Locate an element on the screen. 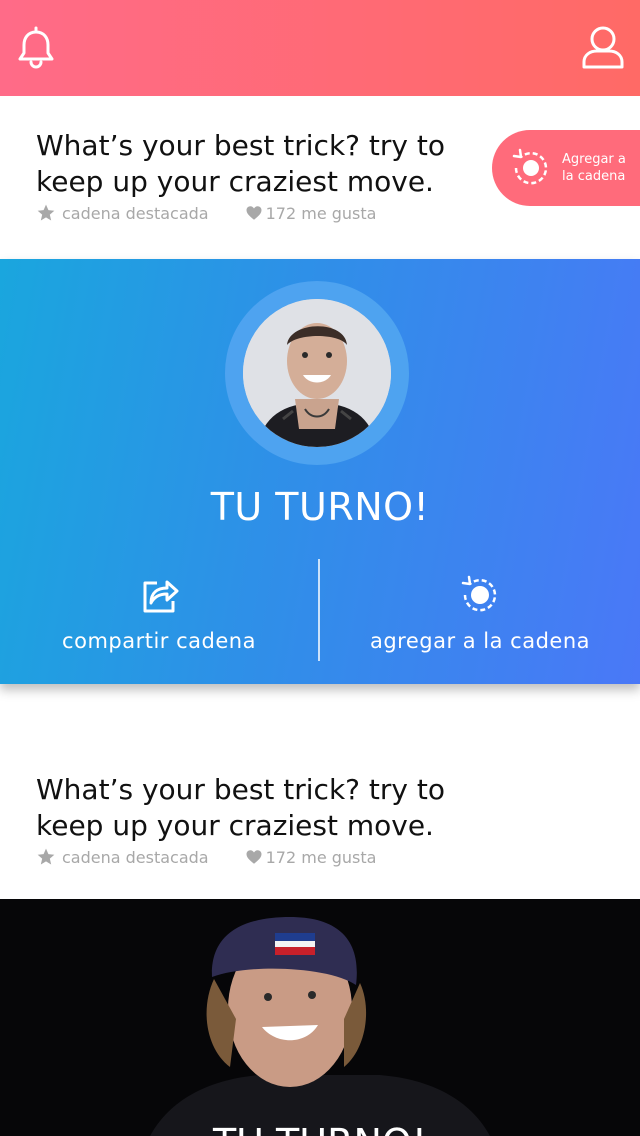 This screenshot has height=1136, width=640. add-to-chain-button: Agregar a la cadena is located at coordinates (566, 168).